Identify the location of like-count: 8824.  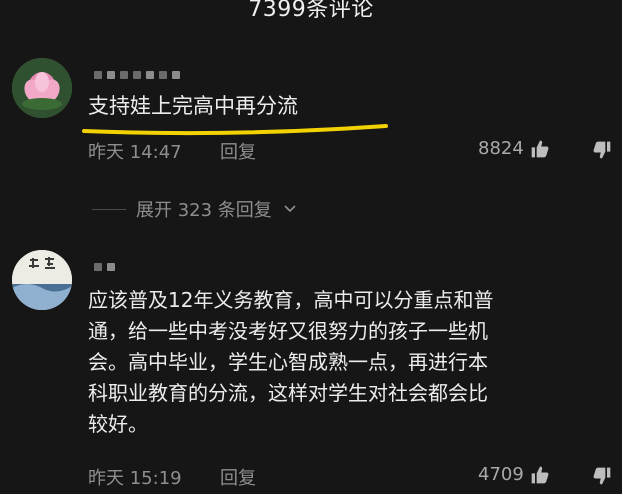
(501, 148).